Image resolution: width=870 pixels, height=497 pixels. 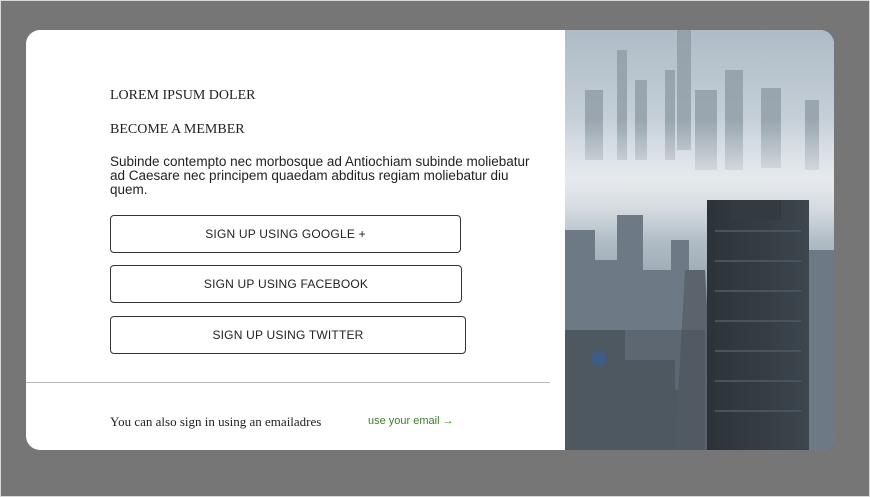 What do you see at coordinates (411, 421) in the screenshot?
I see `use-email-link: use your email →` at bounding box center [411, 421].